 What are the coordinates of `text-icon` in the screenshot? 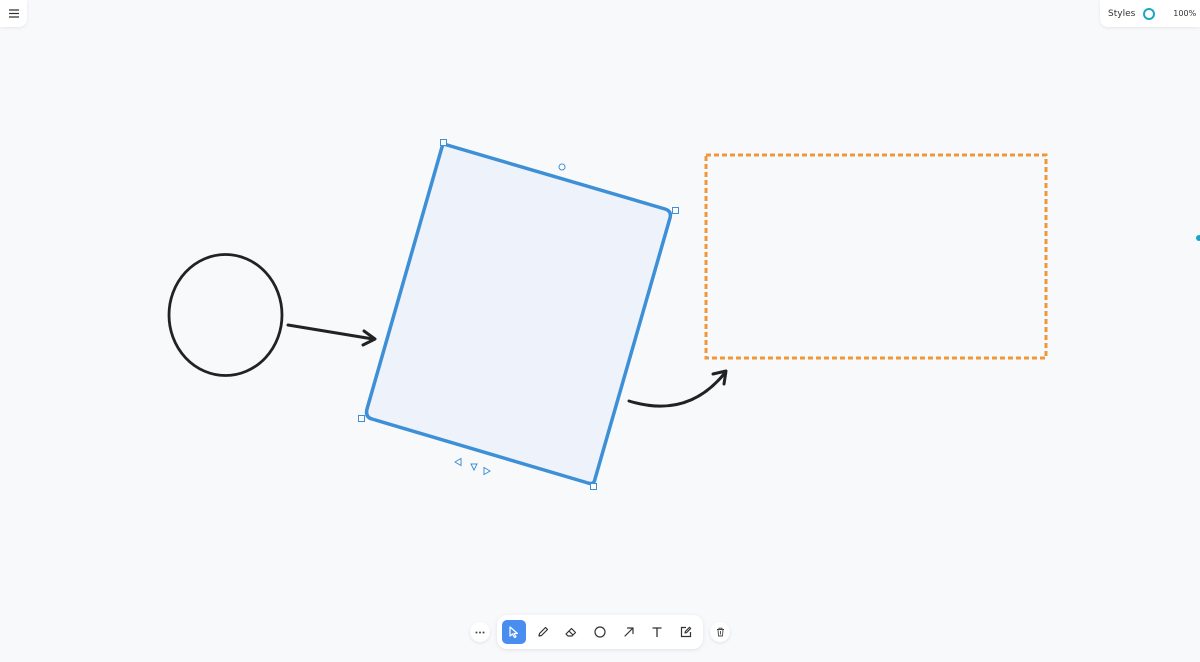 It's located at (657, 632).